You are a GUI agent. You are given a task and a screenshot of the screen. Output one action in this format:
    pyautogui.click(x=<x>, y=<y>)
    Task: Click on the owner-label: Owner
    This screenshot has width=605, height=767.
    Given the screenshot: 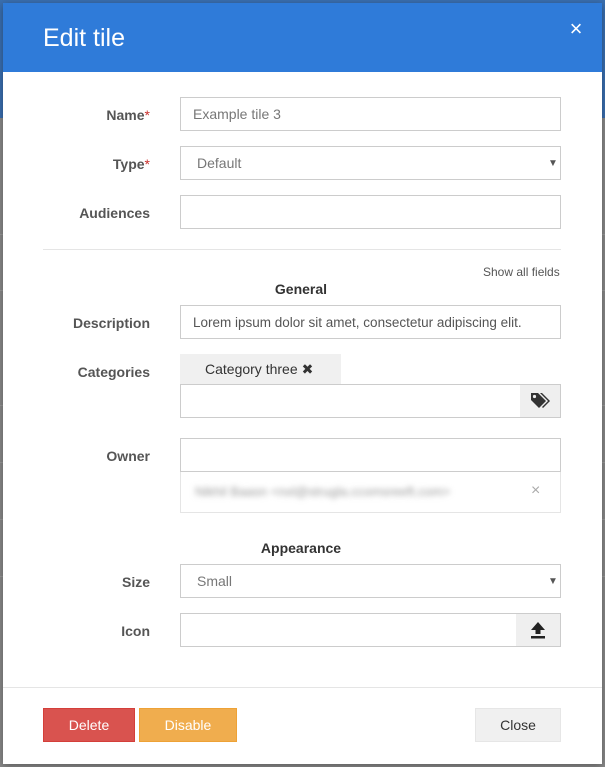 What is the action you would take?
    pyautogui.click(x=128, y=456)
    